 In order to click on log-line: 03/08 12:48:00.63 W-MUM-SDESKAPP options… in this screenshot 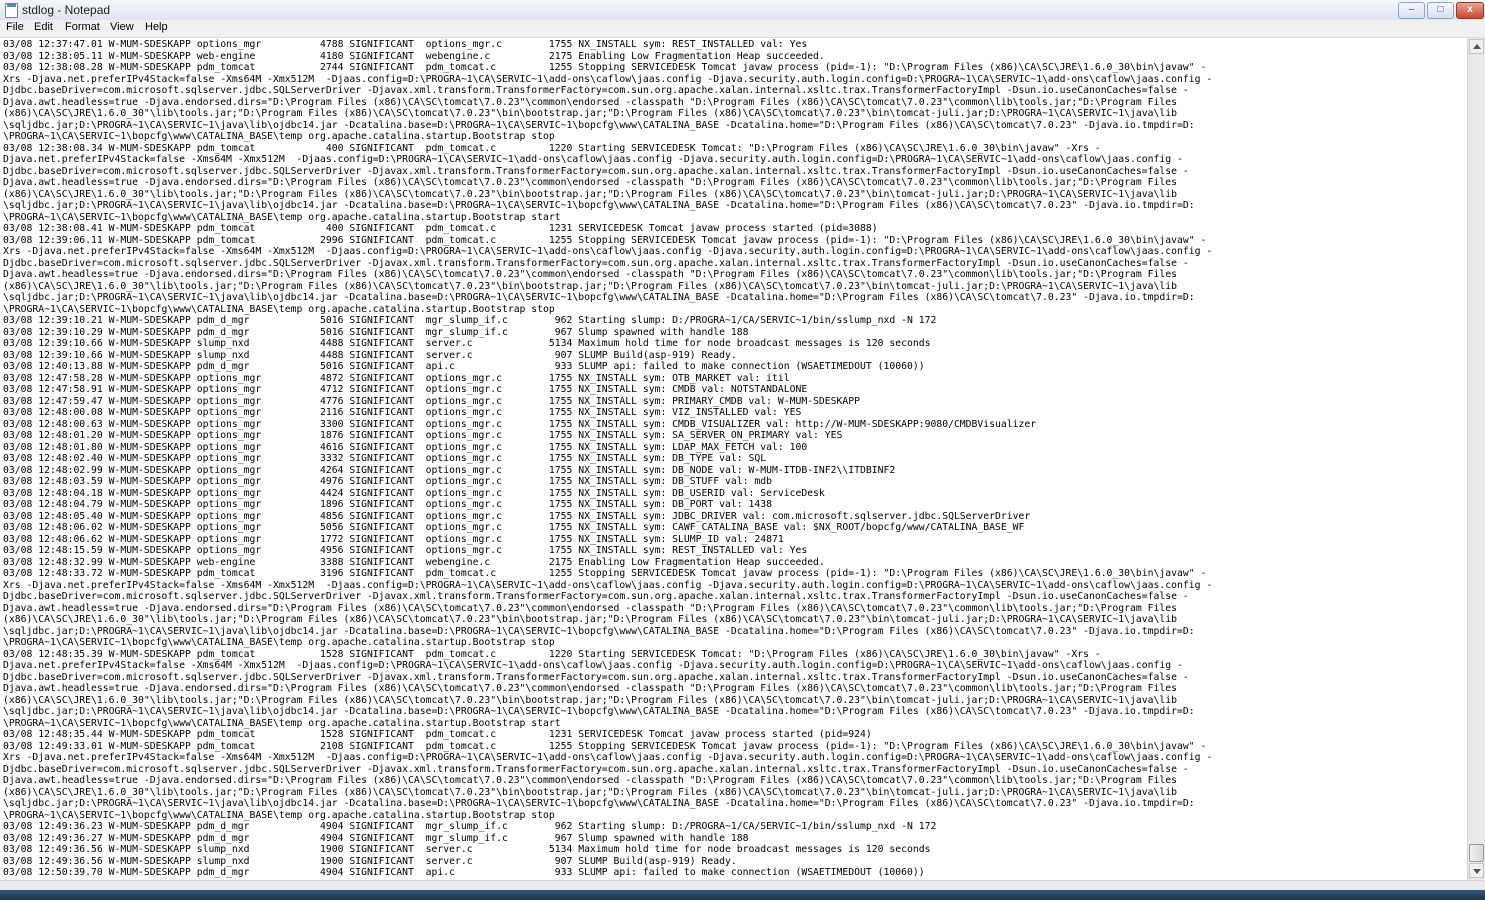, I will do `click(520, 424)`.